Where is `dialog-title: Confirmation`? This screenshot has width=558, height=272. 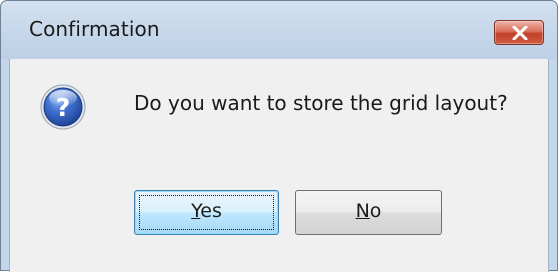
dialog-title: Confirmation is located at coordinates (94, 29).